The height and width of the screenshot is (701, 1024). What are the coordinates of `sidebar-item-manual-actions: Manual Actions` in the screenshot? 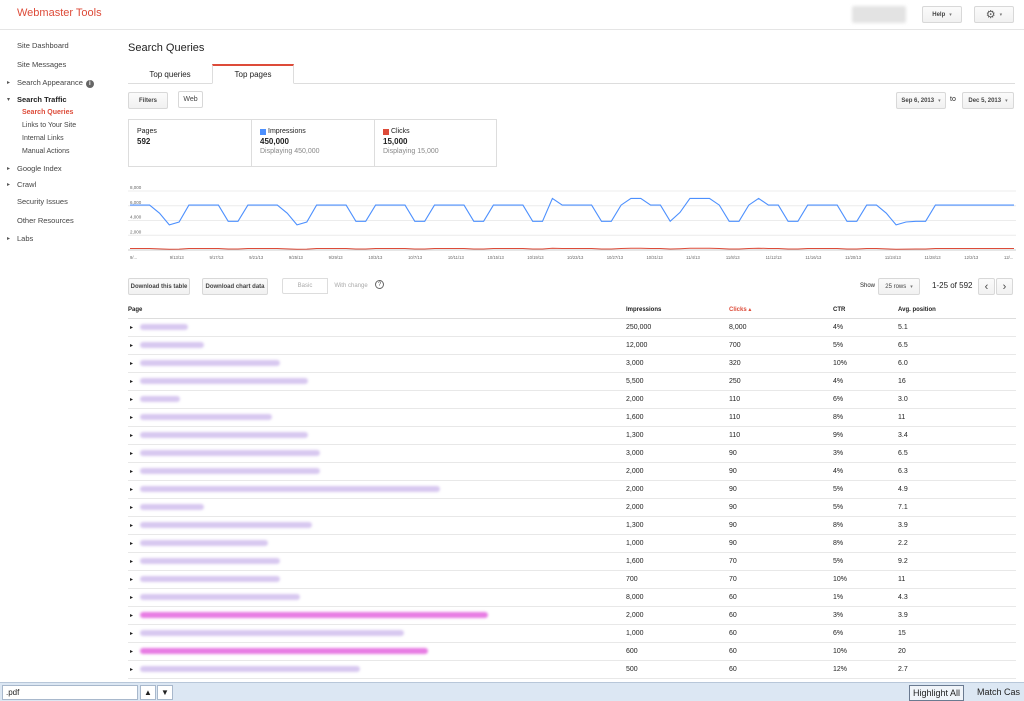 It's located at (45, 151).